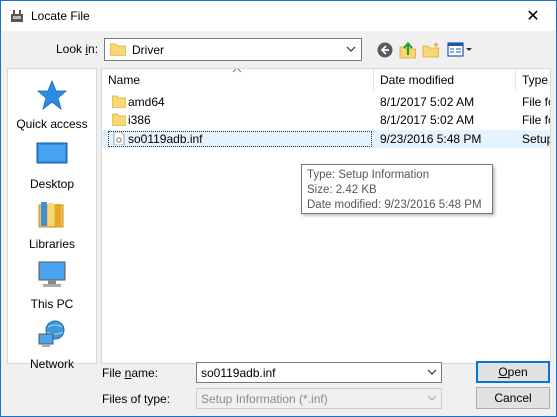 The width and height of the screenshot is (557, 417). Describe the element at coordinates (52, 153) in the screenshot. I see `desktop-icon` at that location.